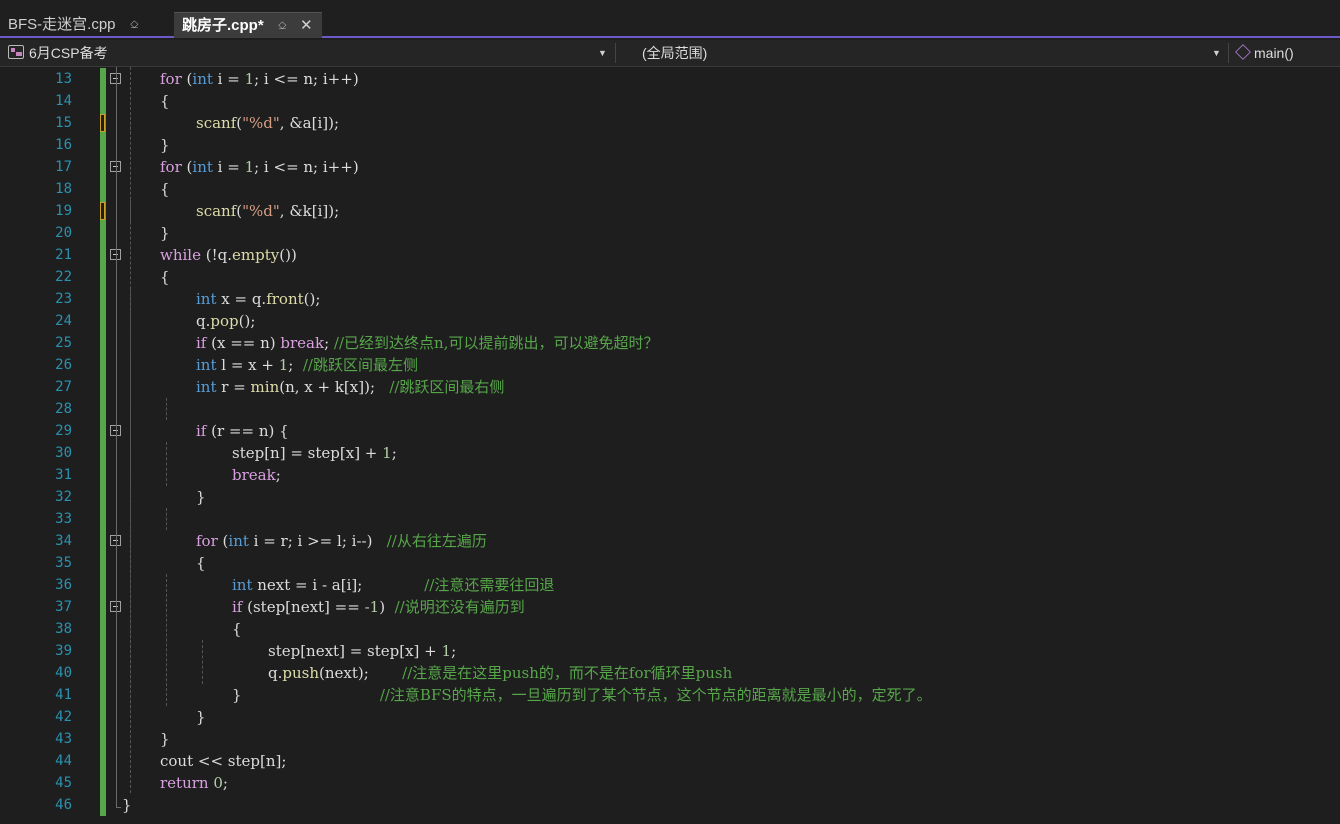  Describe the element at coordinates (317, 541) in the screenshot. I see `code-token: i = r; i >= l; i--)` at that location.